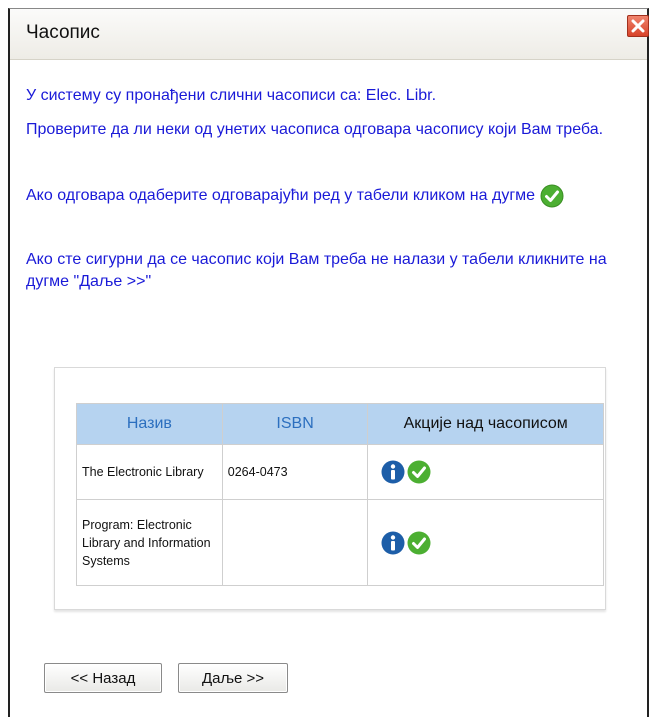  I want to click on close-icon, so click(638, 26).